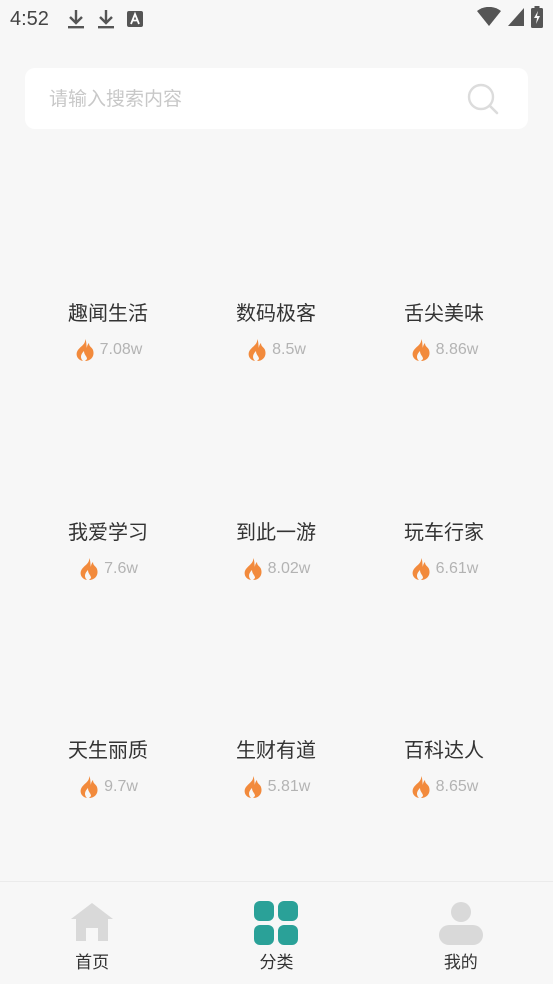 The height and width of the screenshot is (984, 553). Describe the element at coordinates (276, 329) in the screenshot. I see `category-item: 数码极客 8.5w` at that location.